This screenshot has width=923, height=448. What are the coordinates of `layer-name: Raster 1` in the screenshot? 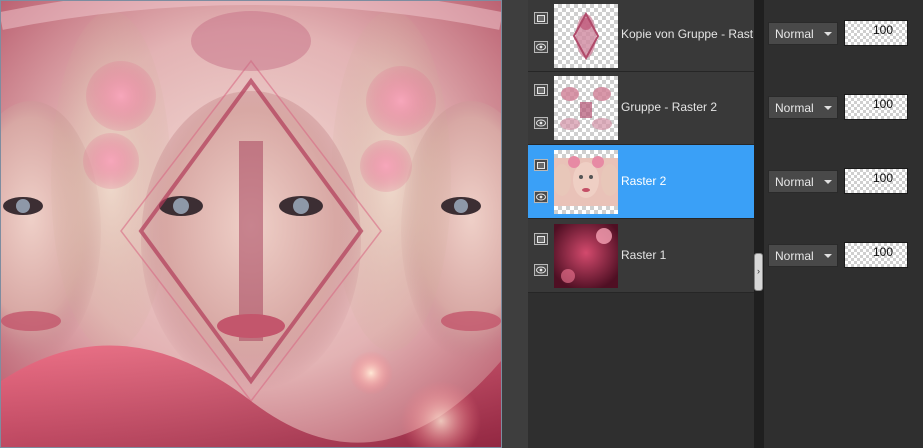 It's located at (644, 255).